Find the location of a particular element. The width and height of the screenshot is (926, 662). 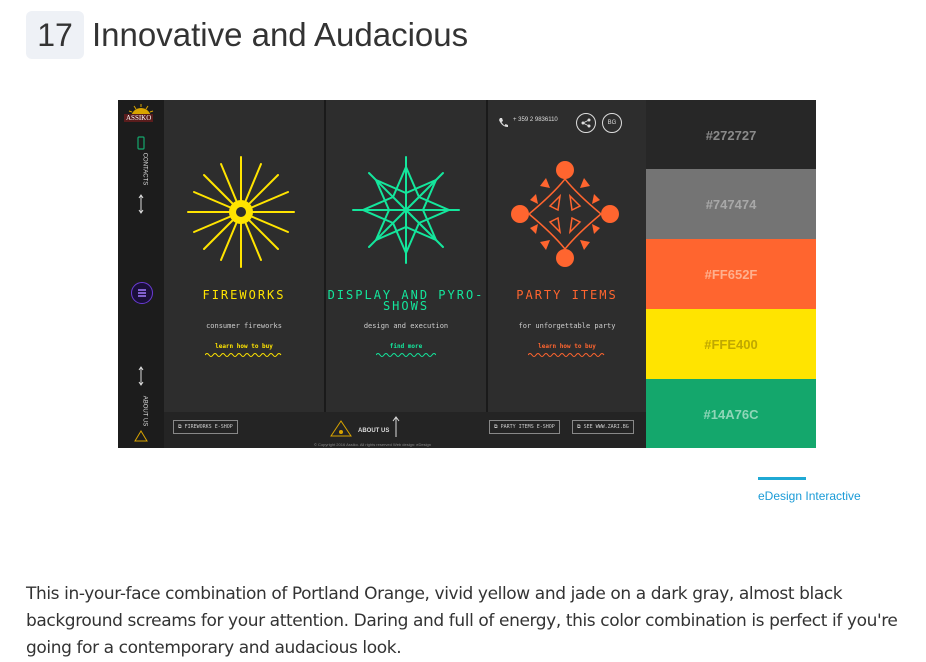

zari-link-button: ⧉ SEE WWW.ZARI.BG is located at coordinates (603, 427).